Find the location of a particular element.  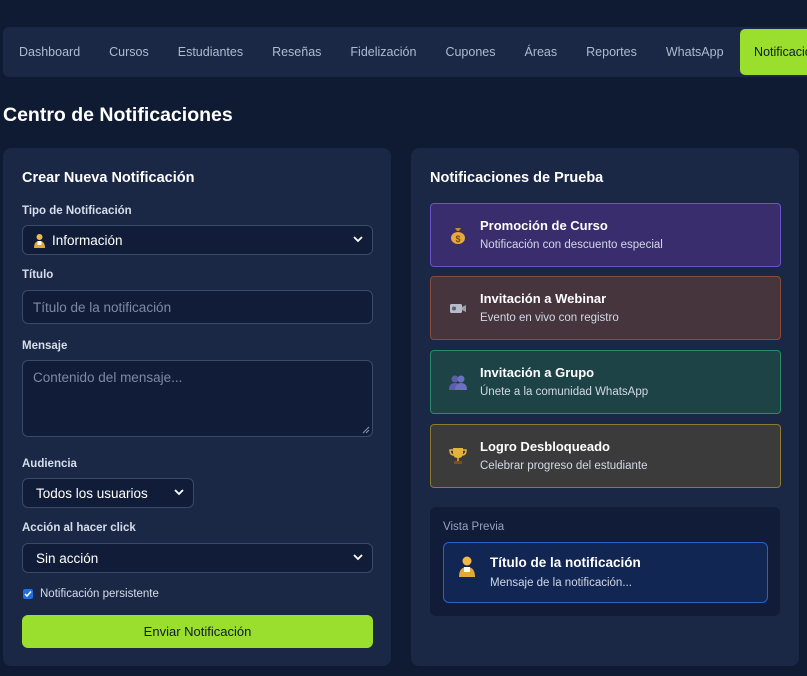

test-item-title: Promoción de Curso is located at coordinates (544, 225).